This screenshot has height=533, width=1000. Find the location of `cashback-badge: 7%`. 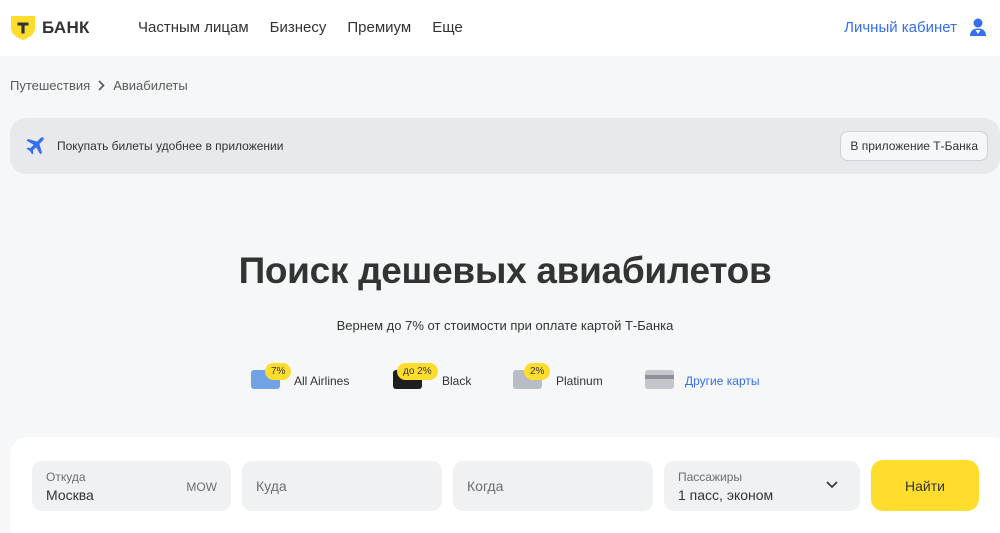

cashback-badge: 7% is located at coordinates (278, 371).